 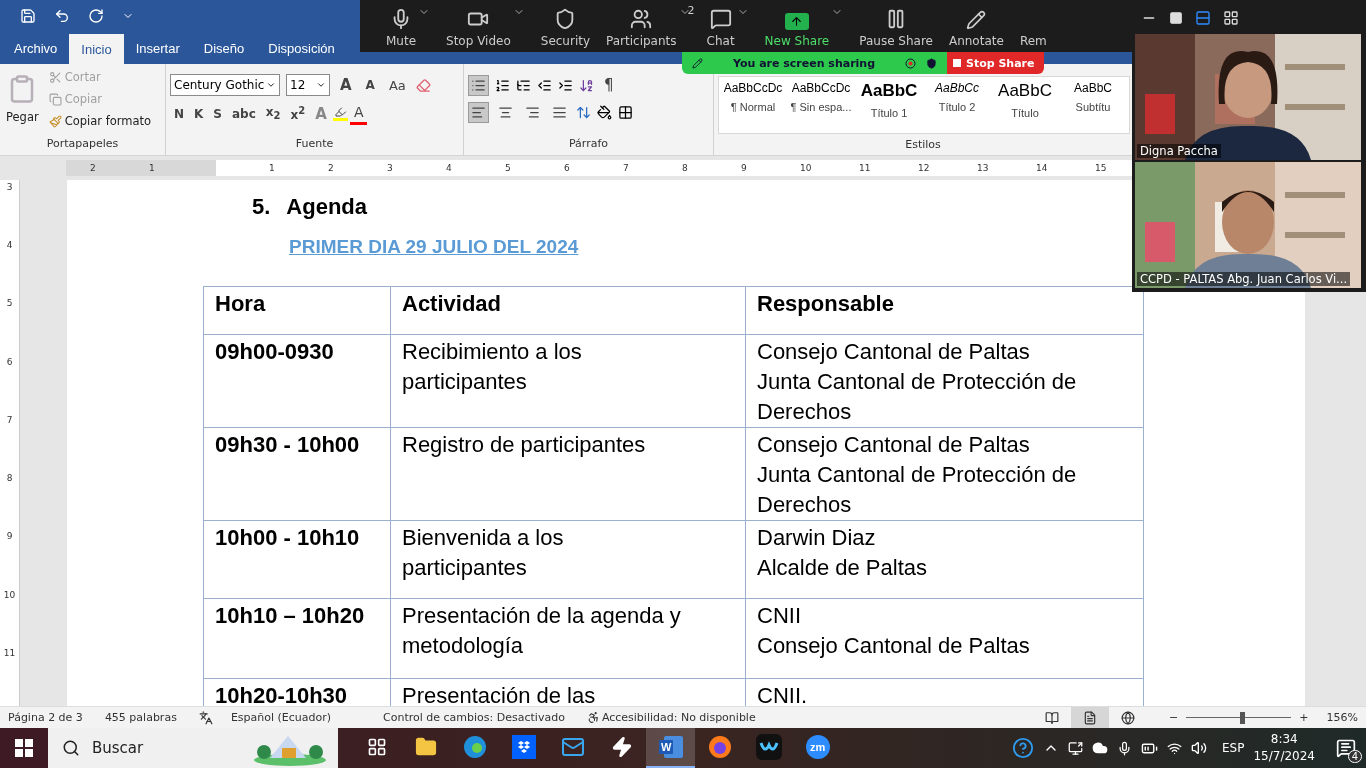 What do you see at coordinates (1242, 717) in the screenshot?
I see `zoom-thumb` at bounding box center [1242, 717].